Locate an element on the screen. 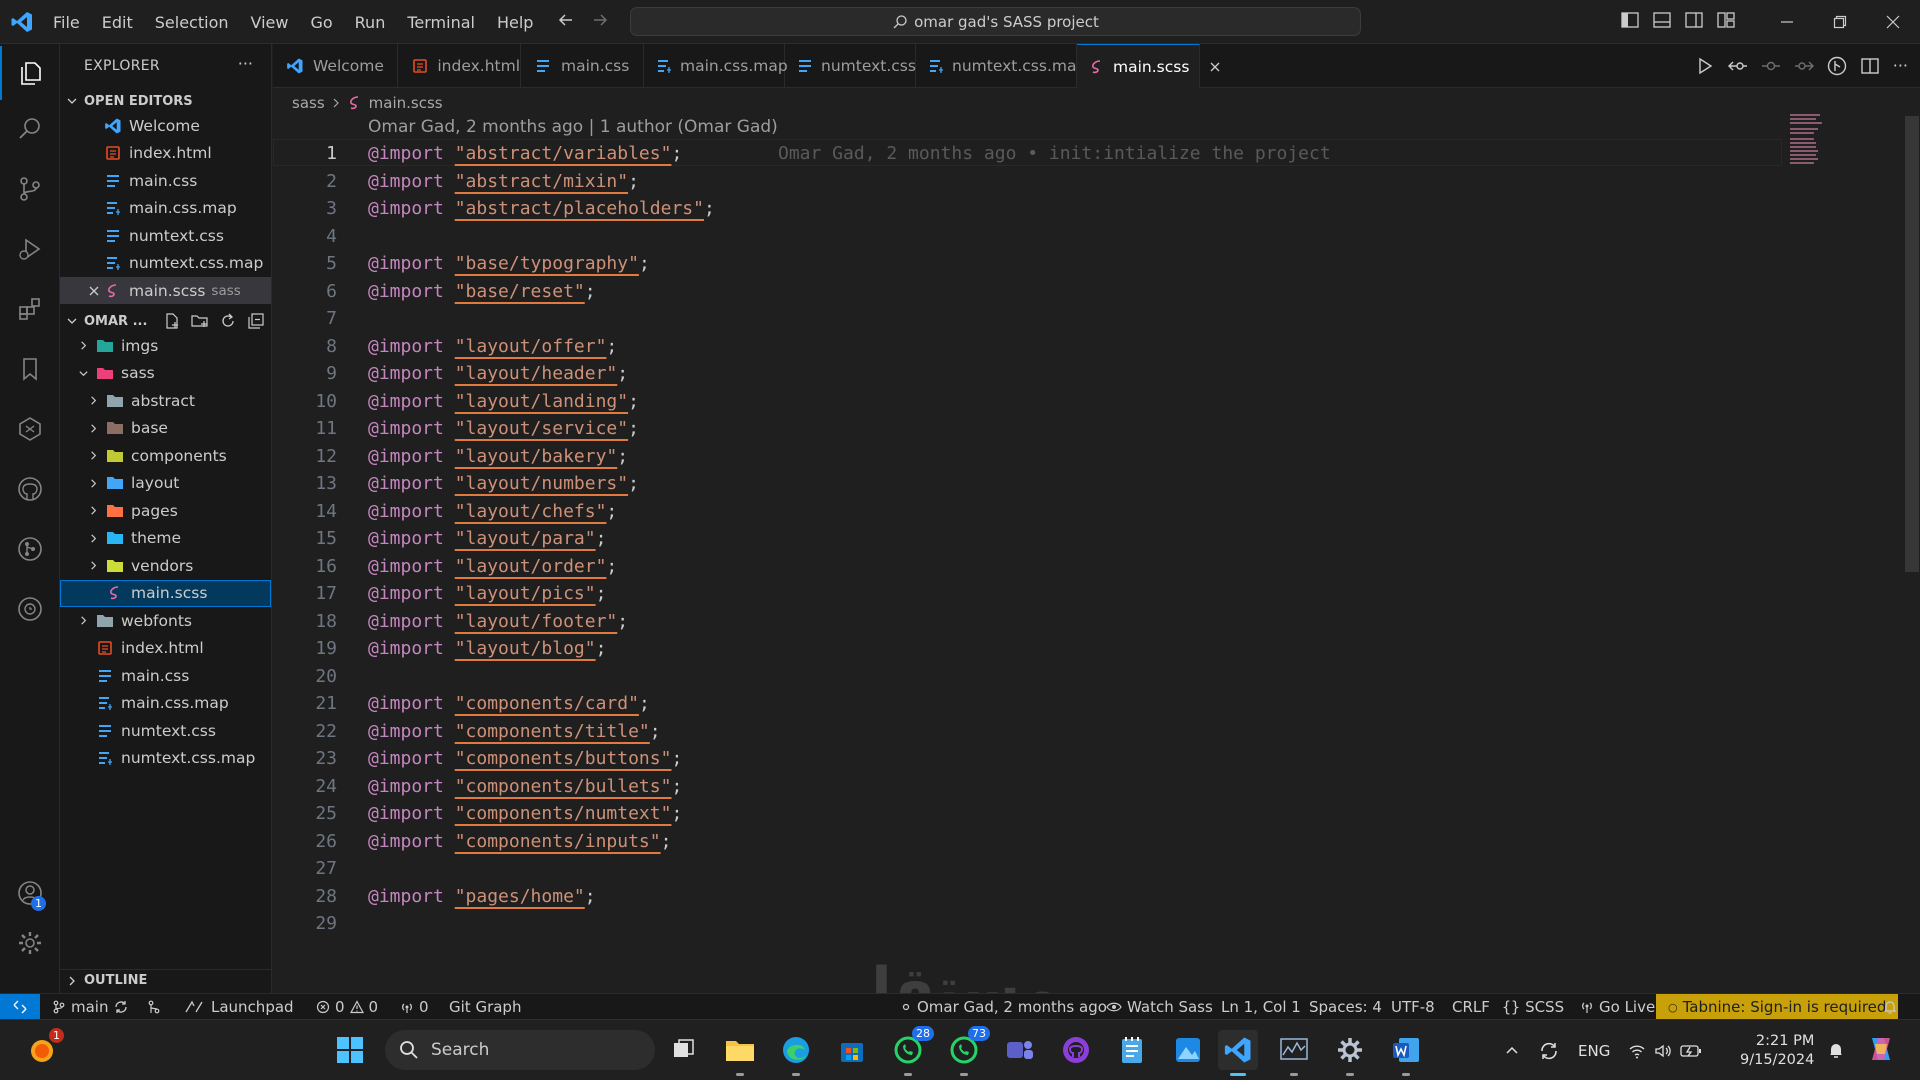 The image size is (1920, 1080). menu-edit: Edit is located at coordinates (117, 22).